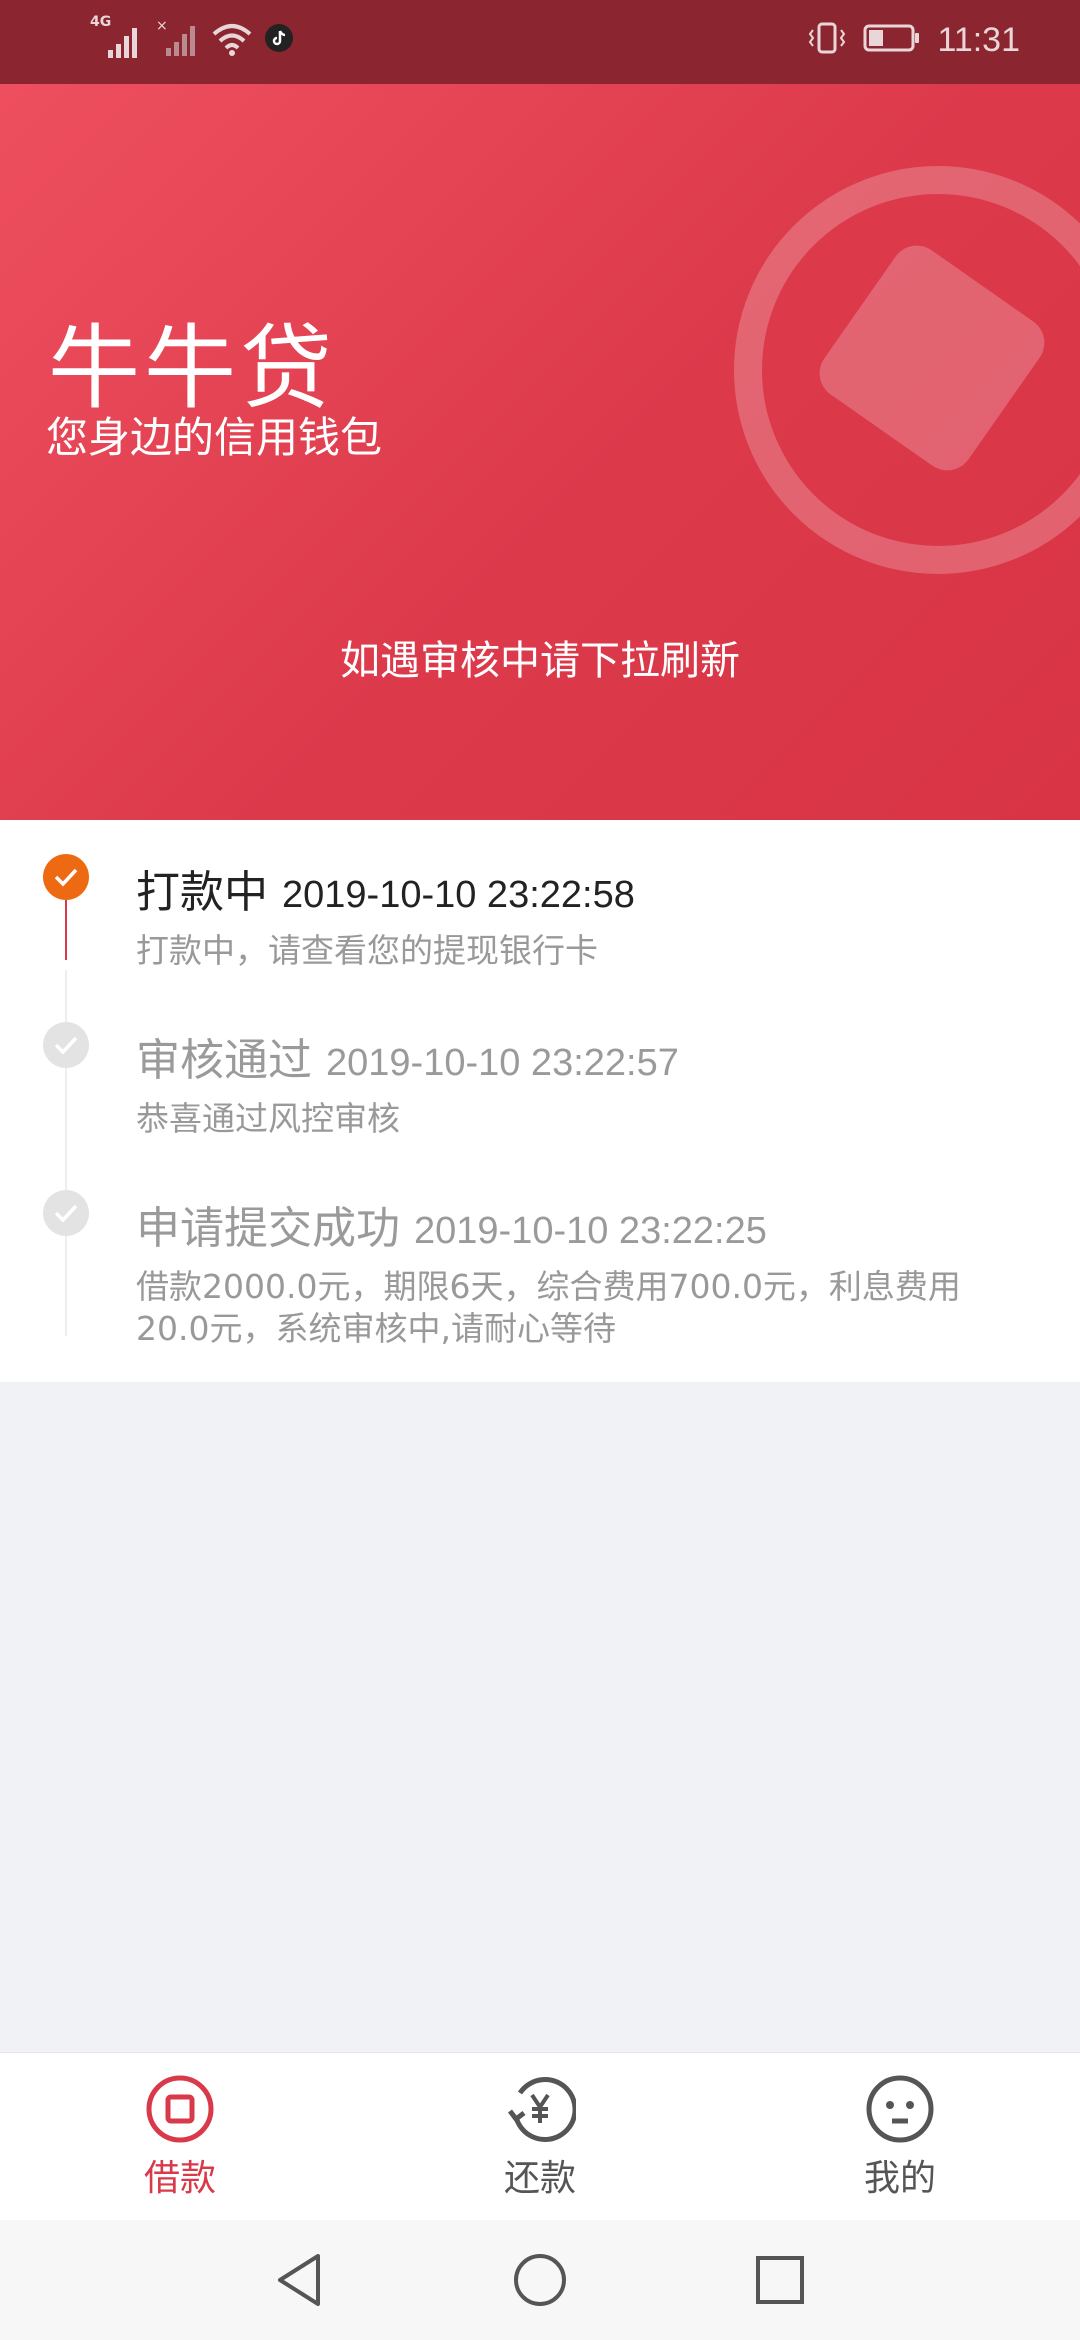 The image size is (1080, 2340). Describe the element at coordinates (180, 2109) in the screenshot. I see `loan-icon` at that location.